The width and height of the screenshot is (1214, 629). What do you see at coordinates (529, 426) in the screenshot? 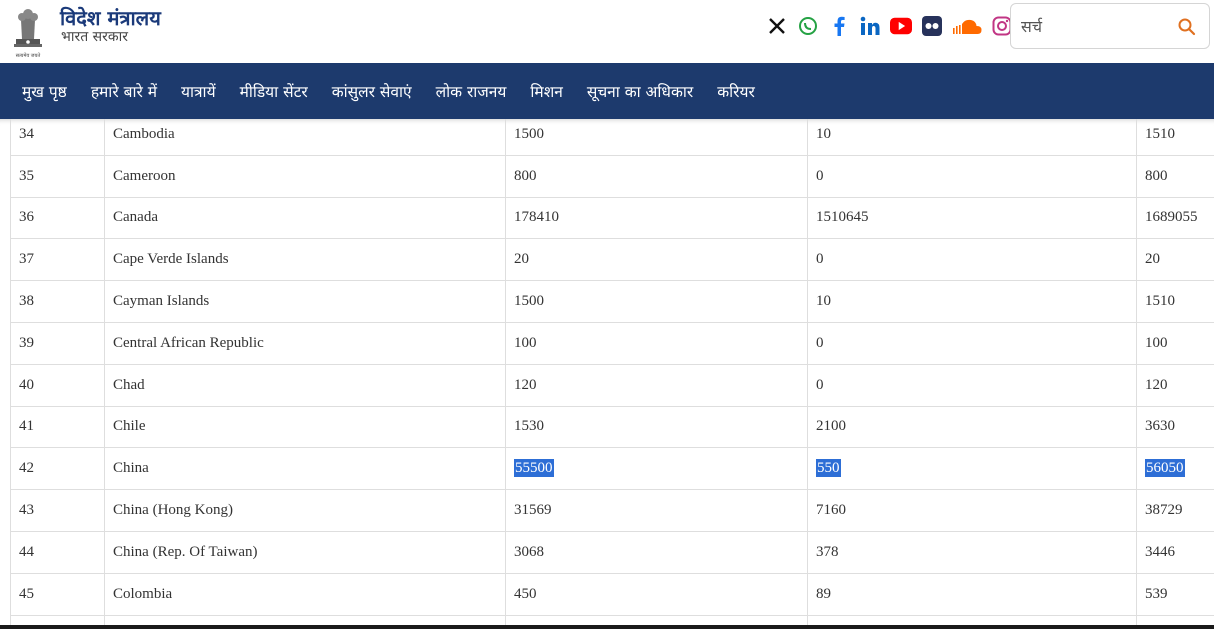
I see `cell-text: 1530` at bounding box center [529, 426].